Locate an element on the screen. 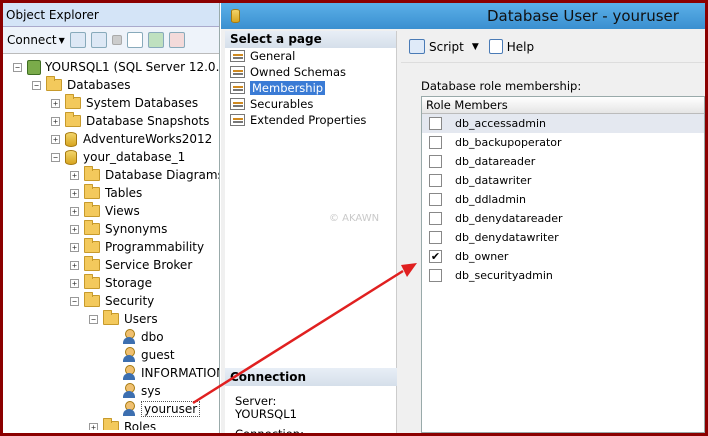 The width and height of the screenshot is (708, 436). arrow-line is located at coordinates (298, 337).